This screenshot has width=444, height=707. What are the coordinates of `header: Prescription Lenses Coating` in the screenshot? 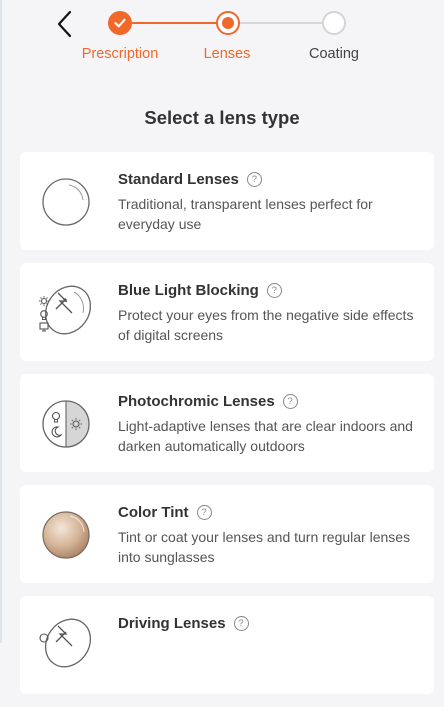 It's located at (222, 40).